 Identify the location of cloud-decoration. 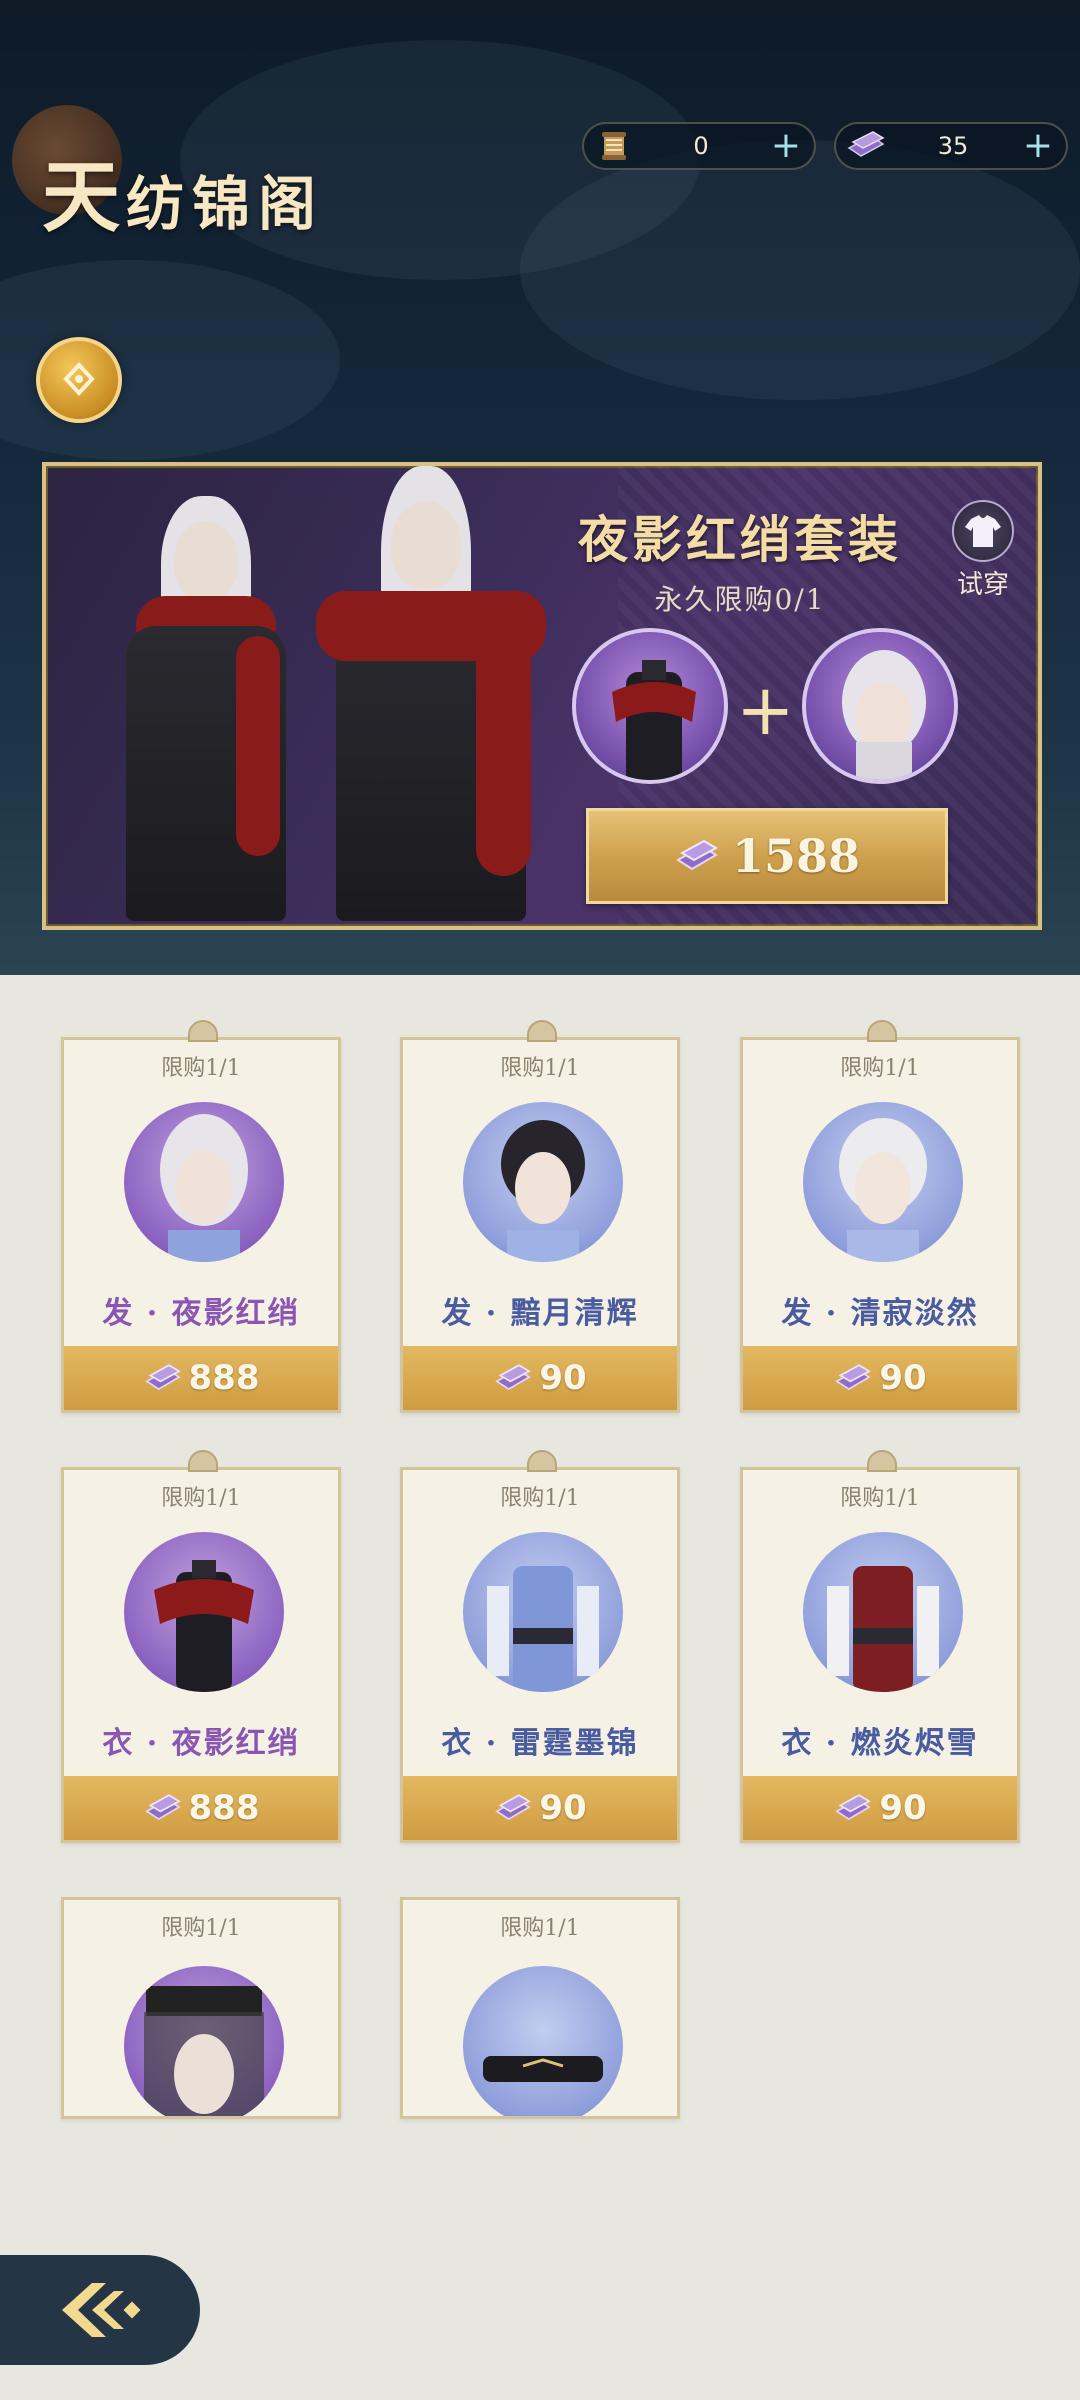
(800, 270).